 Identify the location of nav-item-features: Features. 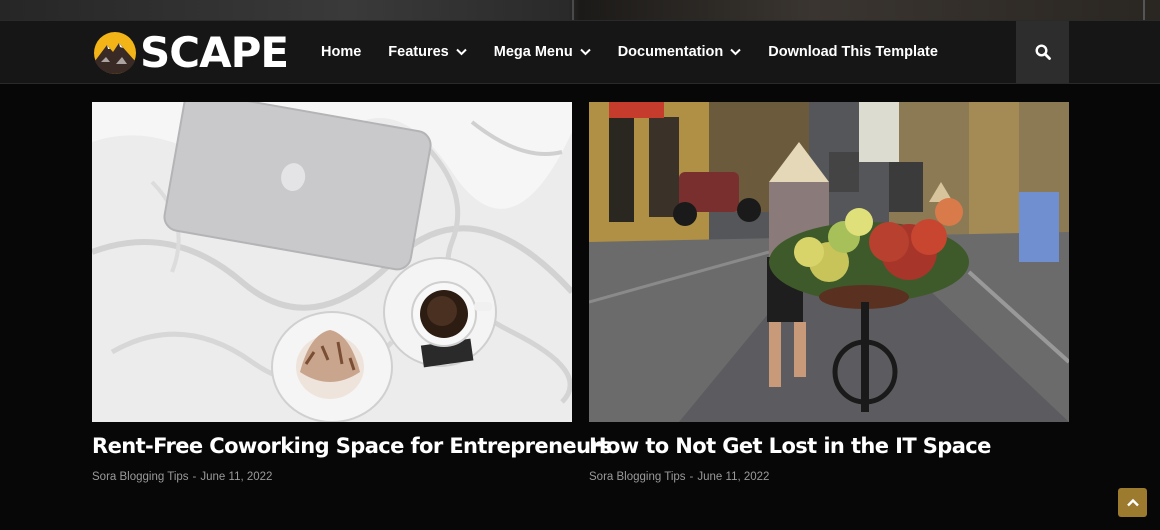
(427, 52).